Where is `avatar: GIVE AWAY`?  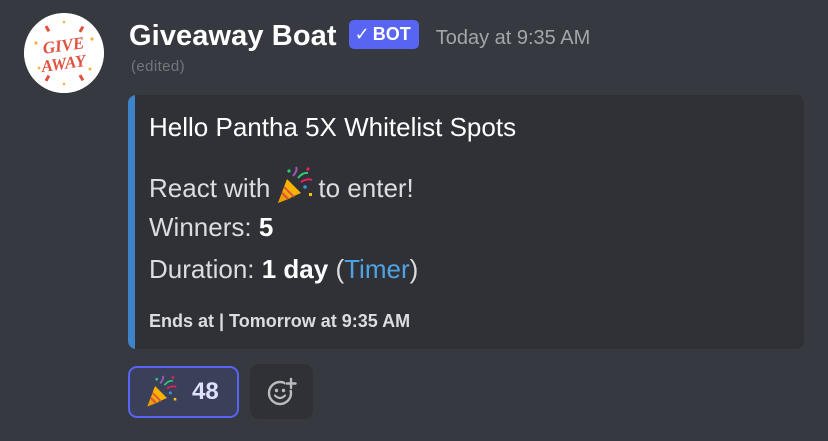 avatar: GIVE AWAY is located at coordinates (64, 53).